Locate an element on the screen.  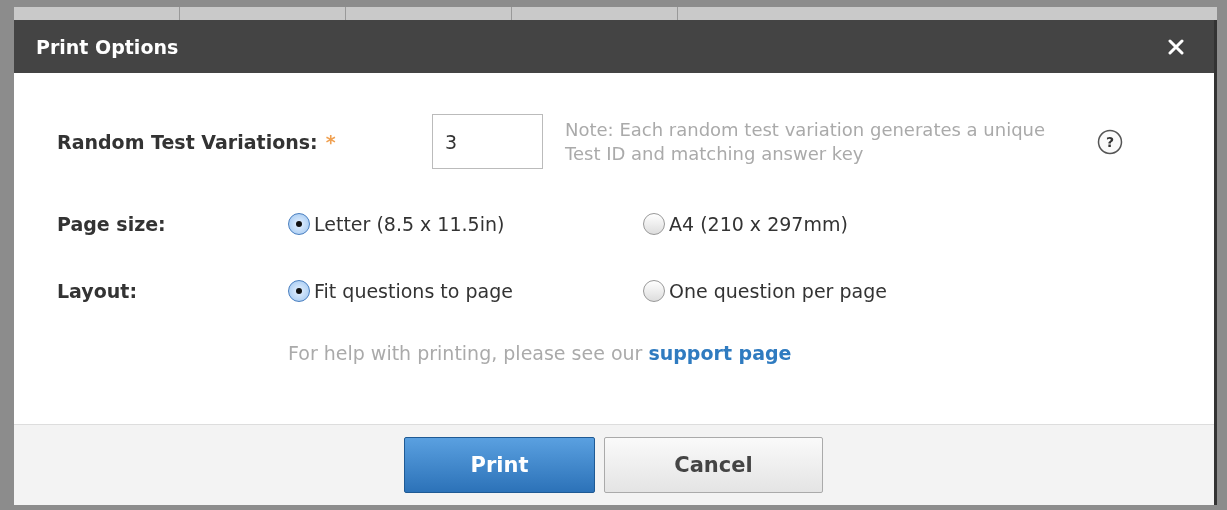
radio-option: A4 (210 x 297mm) is located at coordinates (745, 223).